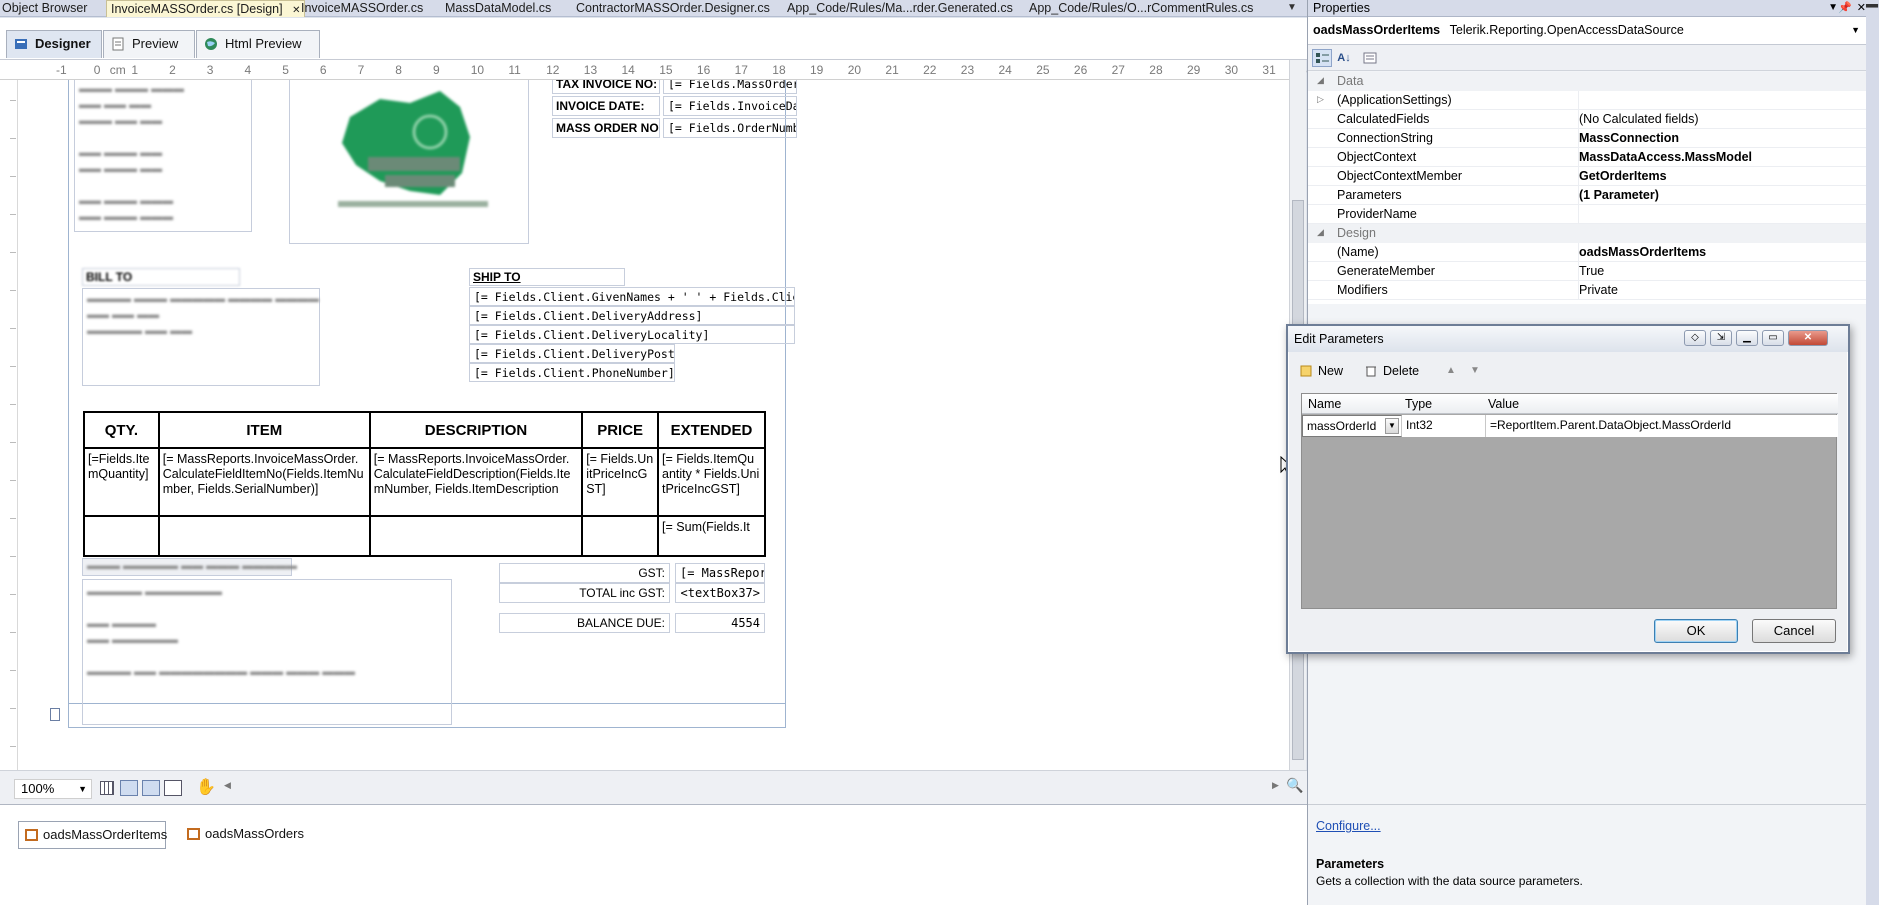 The width and height of the screenshot is (1879, 905). What do you see at coordinates (1141, 8) in the screenshot?
I see `tab-comment-rules: App_Code/Rules/O...rCommentRules.cs` at bounding box center [1141, 8].